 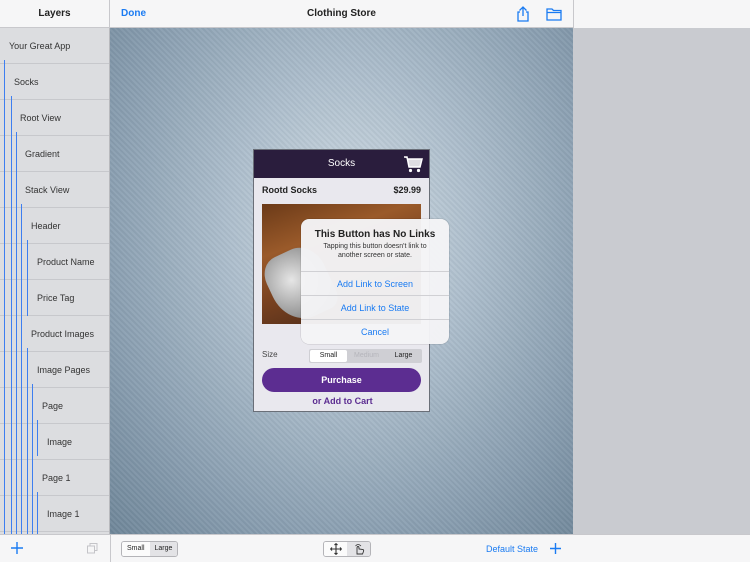 What do you see at coordinates (17, 548) in the screenshot?
I see `plus-icon` at bounding box center [17, 548].